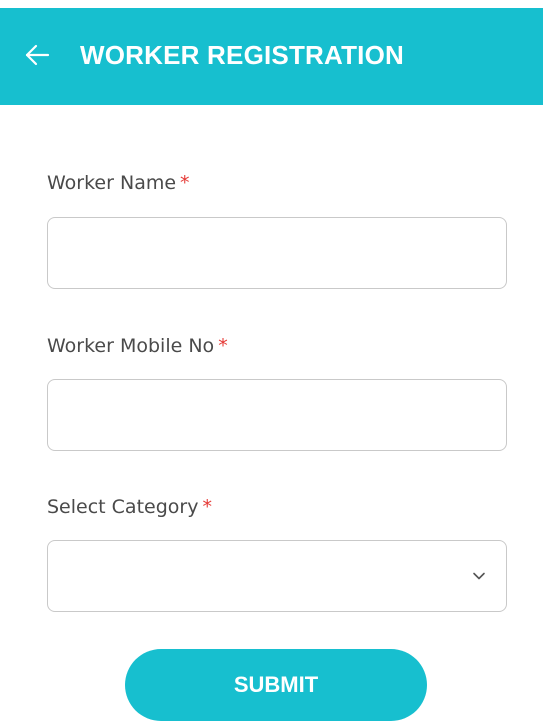 This screenshot has width=543, height=723. I want to click on worker-name-input, so click(277, 253).